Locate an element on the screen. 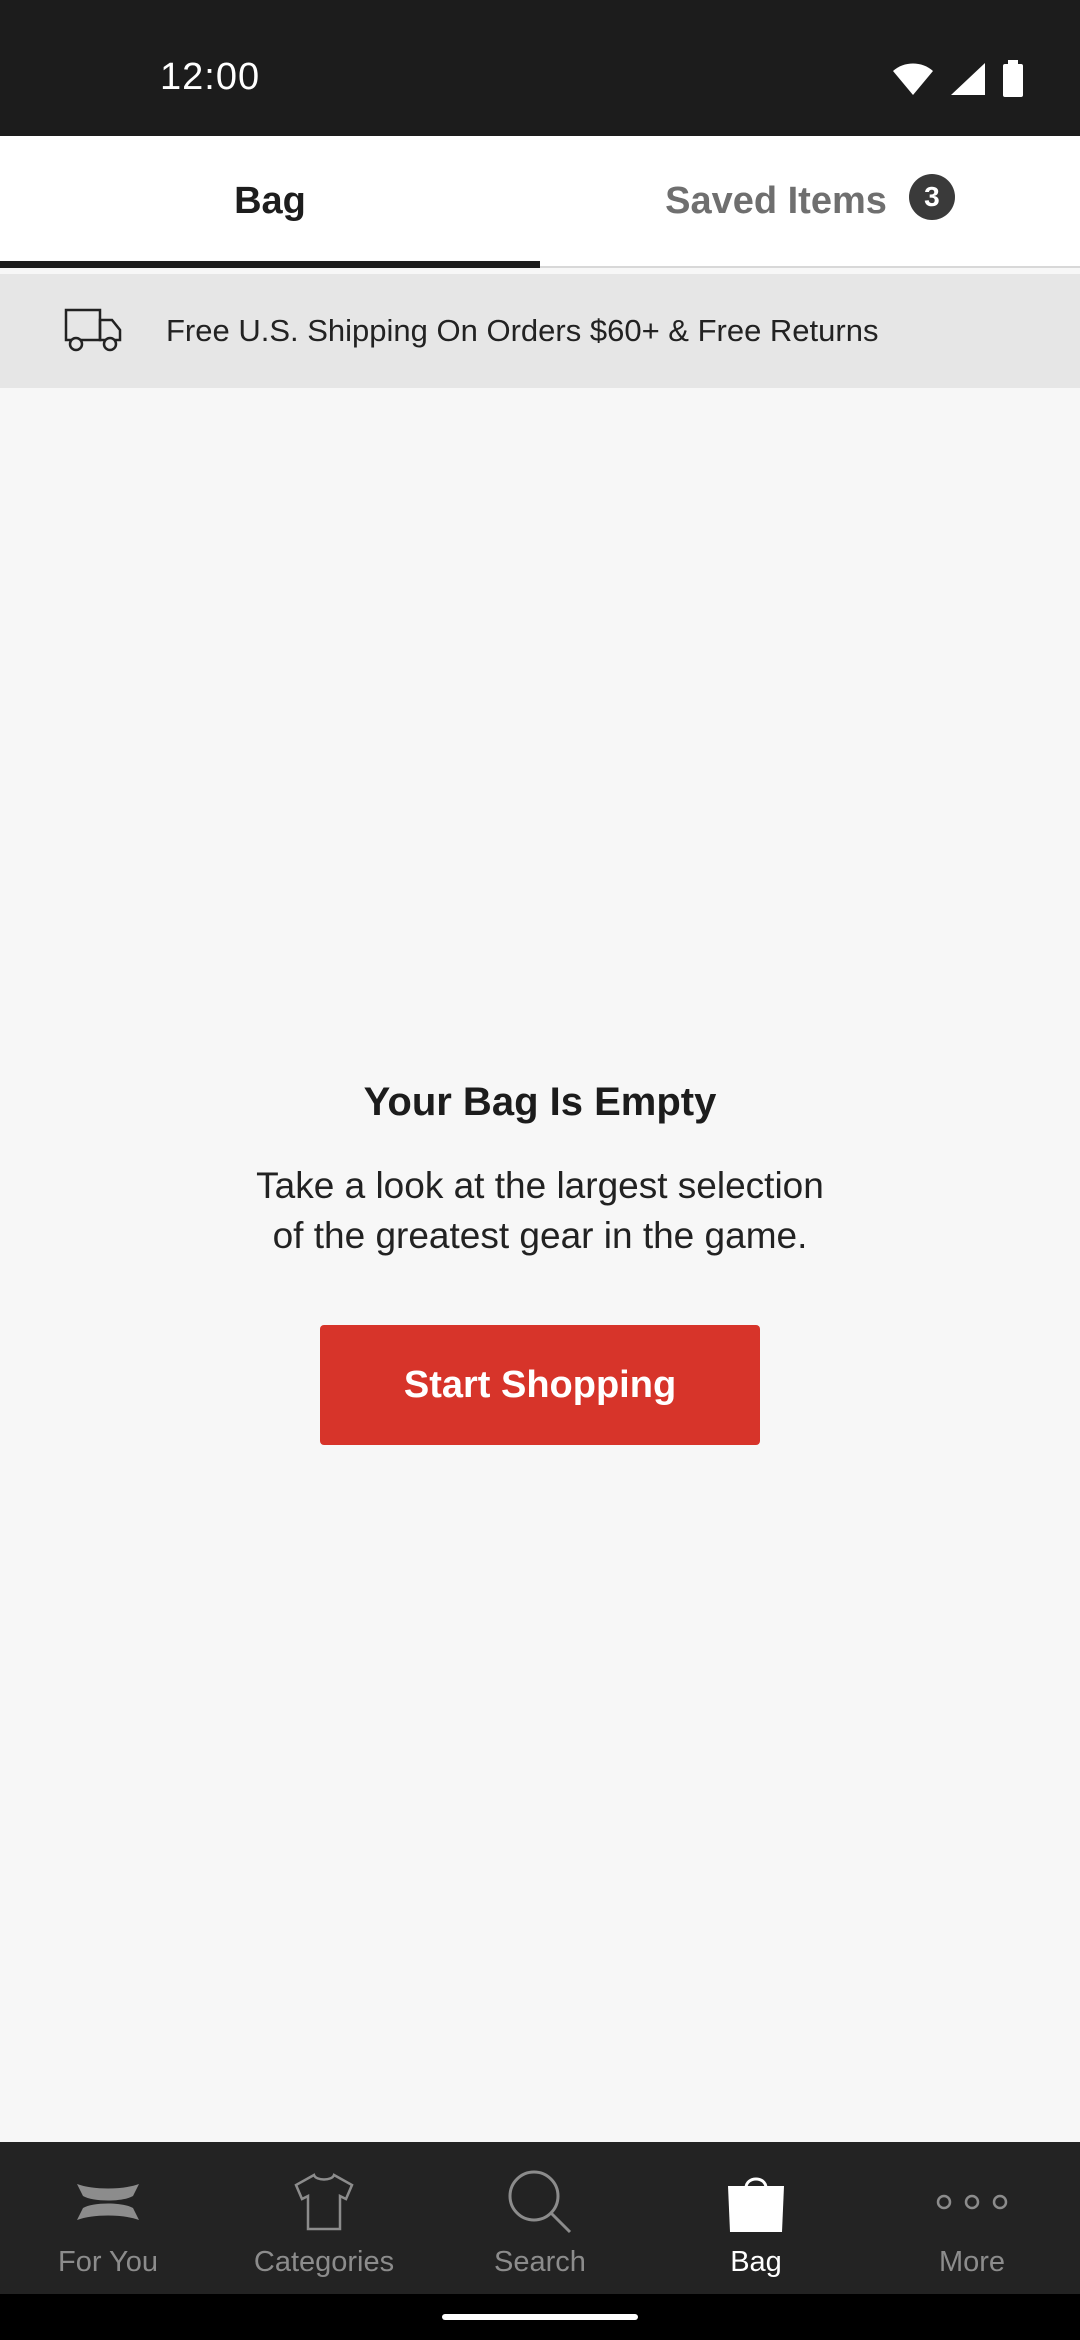 The height and width of the screenshot is (2340, 1080). nav-label-for-you: For You is located at coordinates (108, 2262).